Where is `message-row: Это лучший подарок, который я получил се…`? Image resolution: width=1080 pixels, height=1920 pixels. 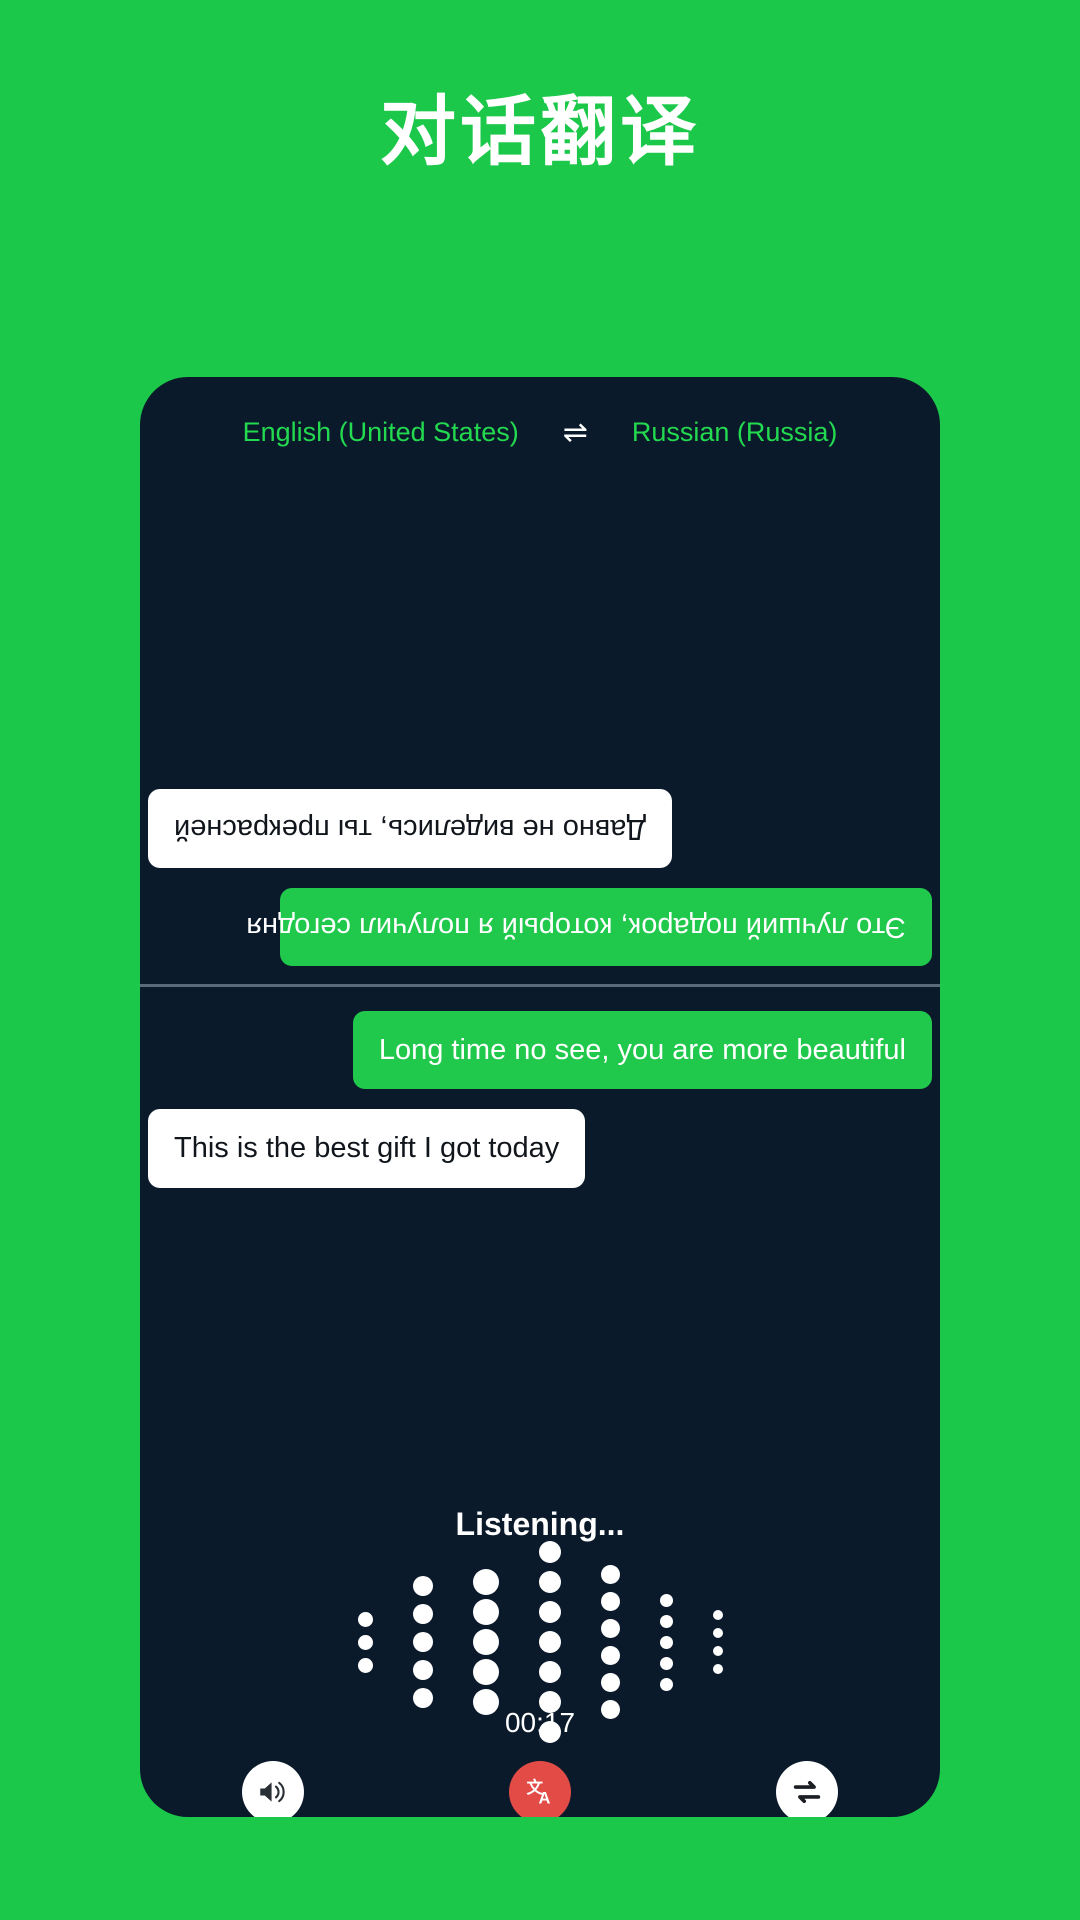 message-row: Это лучший подарок, который я получил се… is located at coordinates (540, 926).